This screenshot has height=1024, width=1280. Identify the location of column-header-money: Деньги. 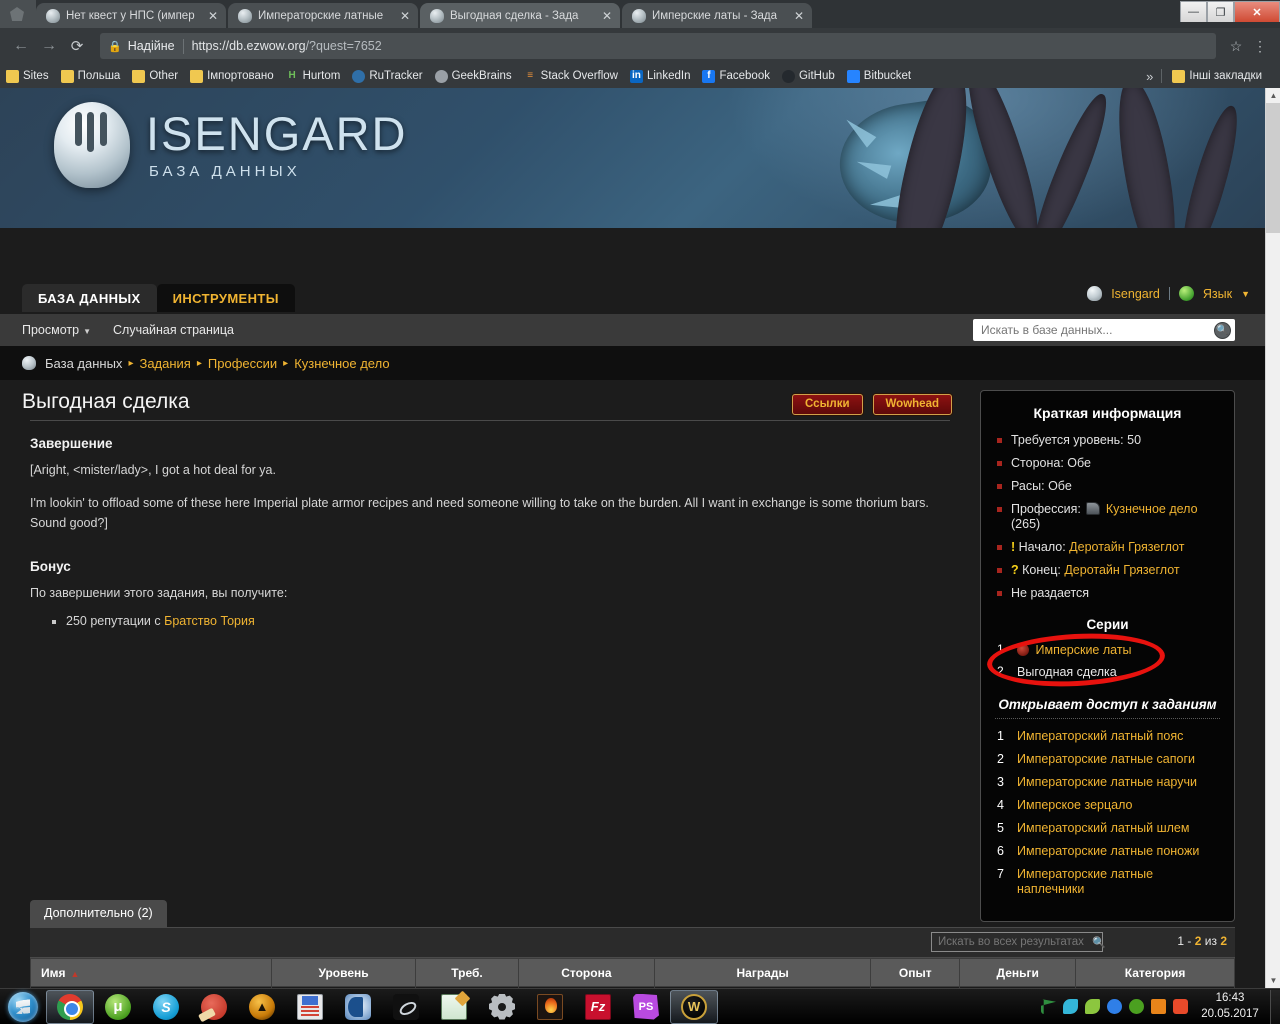
(1018, 972).